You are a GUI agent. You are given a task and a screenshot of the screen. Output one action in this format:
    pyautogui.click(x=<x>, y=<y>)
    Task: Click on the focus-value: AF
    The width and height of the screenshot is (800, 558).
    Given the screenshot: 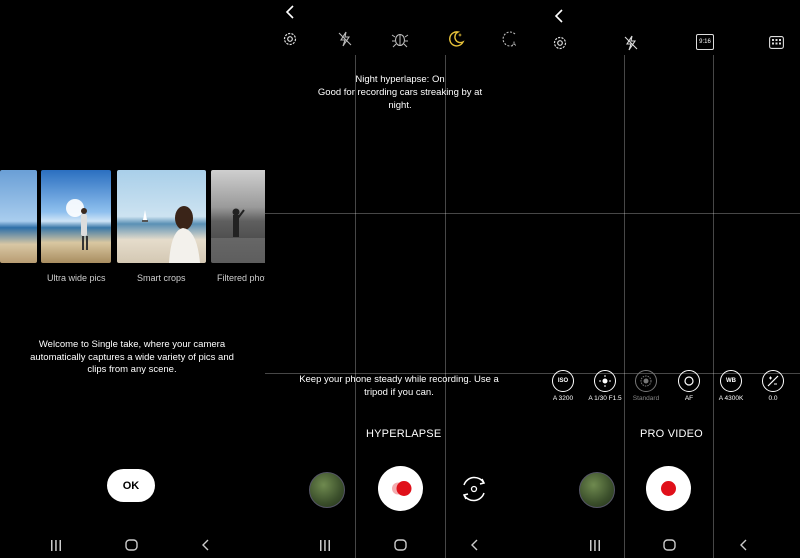 What is the action you would take?
    pyautogui.click(x=689, y=398)
    